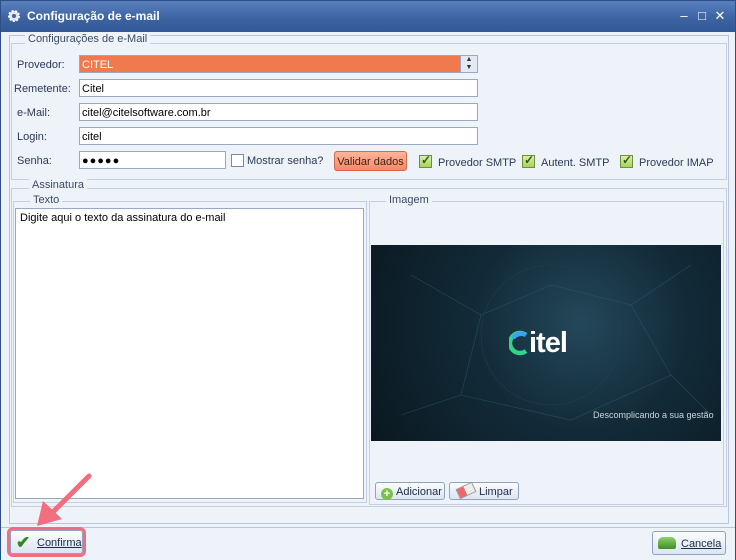 This screenshot has width=736, height=560. Describe the element at coordinates (285, 161) in the screenshot. I see `mostrar-senha-label: Mostrar senha?` at that location.